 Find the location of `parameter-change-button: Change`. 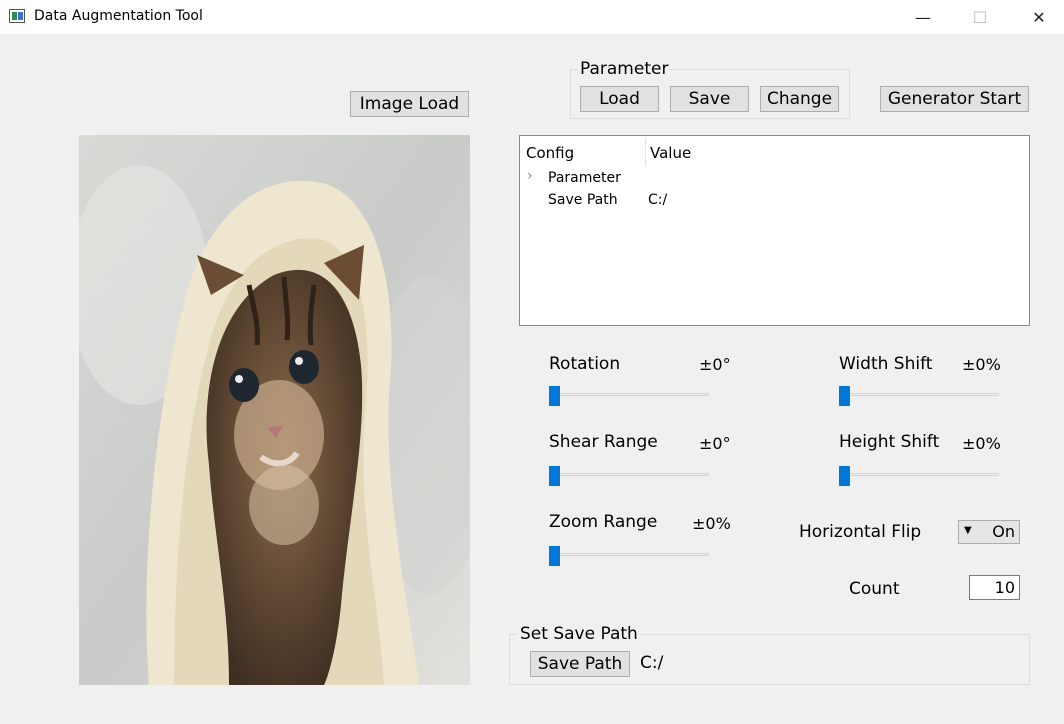

parameter-change-button: Change is located at coordinates (799, 99).